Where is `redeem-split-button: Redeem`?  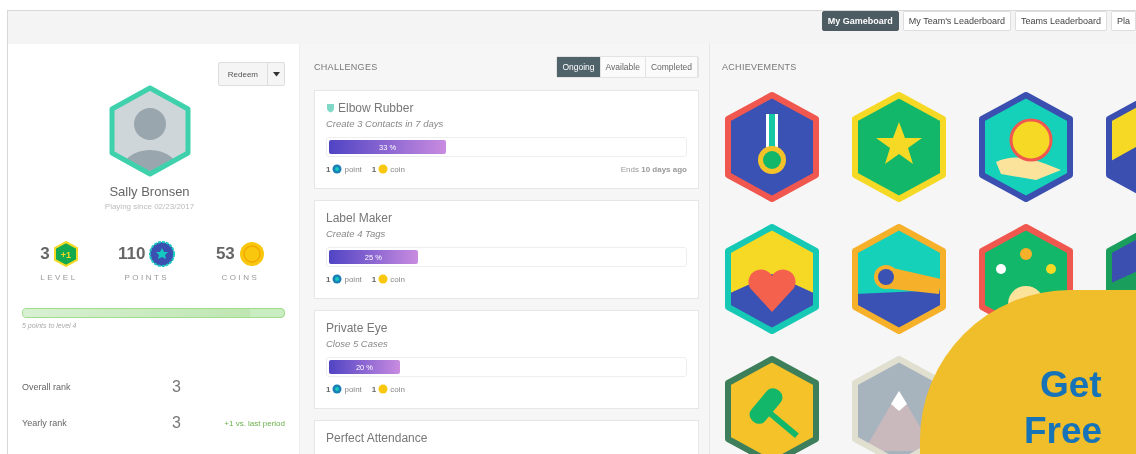 redeem-split-button: Redeem is located at coordinates (251, 74).